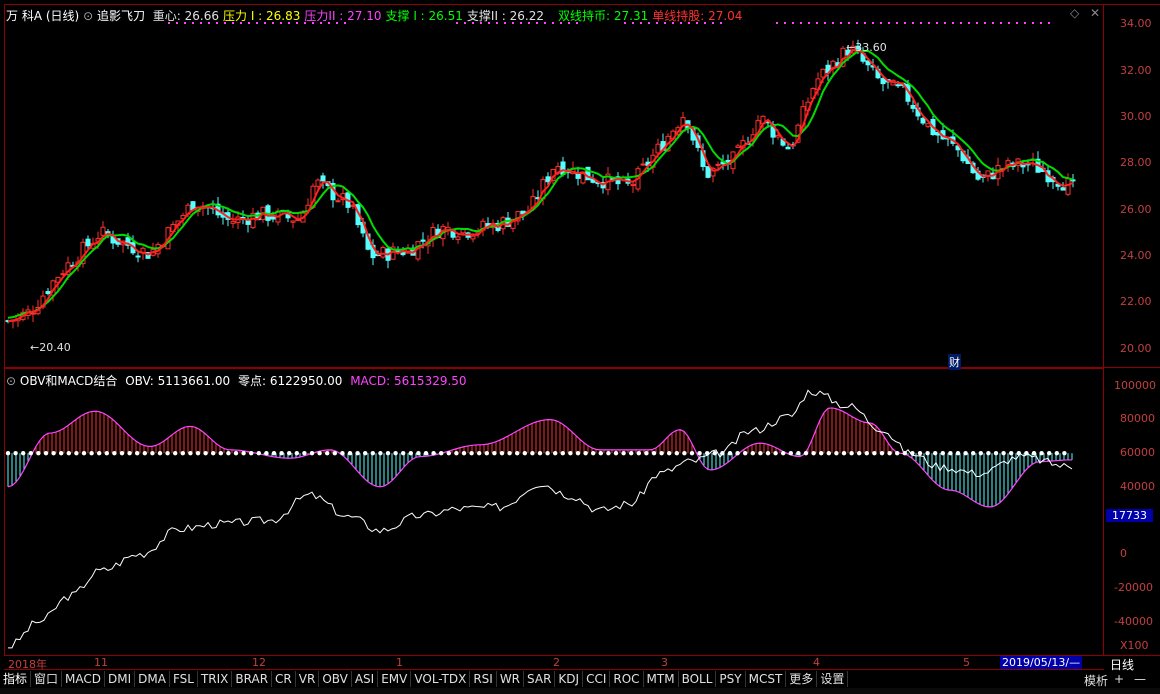 The image size is (1160, 694). Describe the element at coordinates (120, 679) in the screenshot. I see `tab-dmi: DMI` at that location.